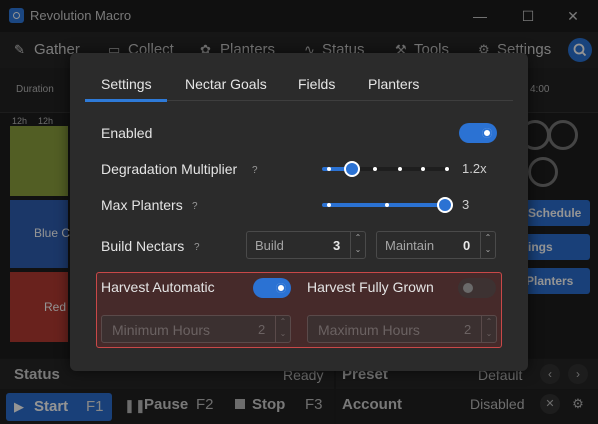 Image resolution: width=598 pixels, height=424 pixels. What do you see at coordinates (262, 329) in the screenshot?
I see `minimum-hours-value: 2` at bounding box center [262, 329].